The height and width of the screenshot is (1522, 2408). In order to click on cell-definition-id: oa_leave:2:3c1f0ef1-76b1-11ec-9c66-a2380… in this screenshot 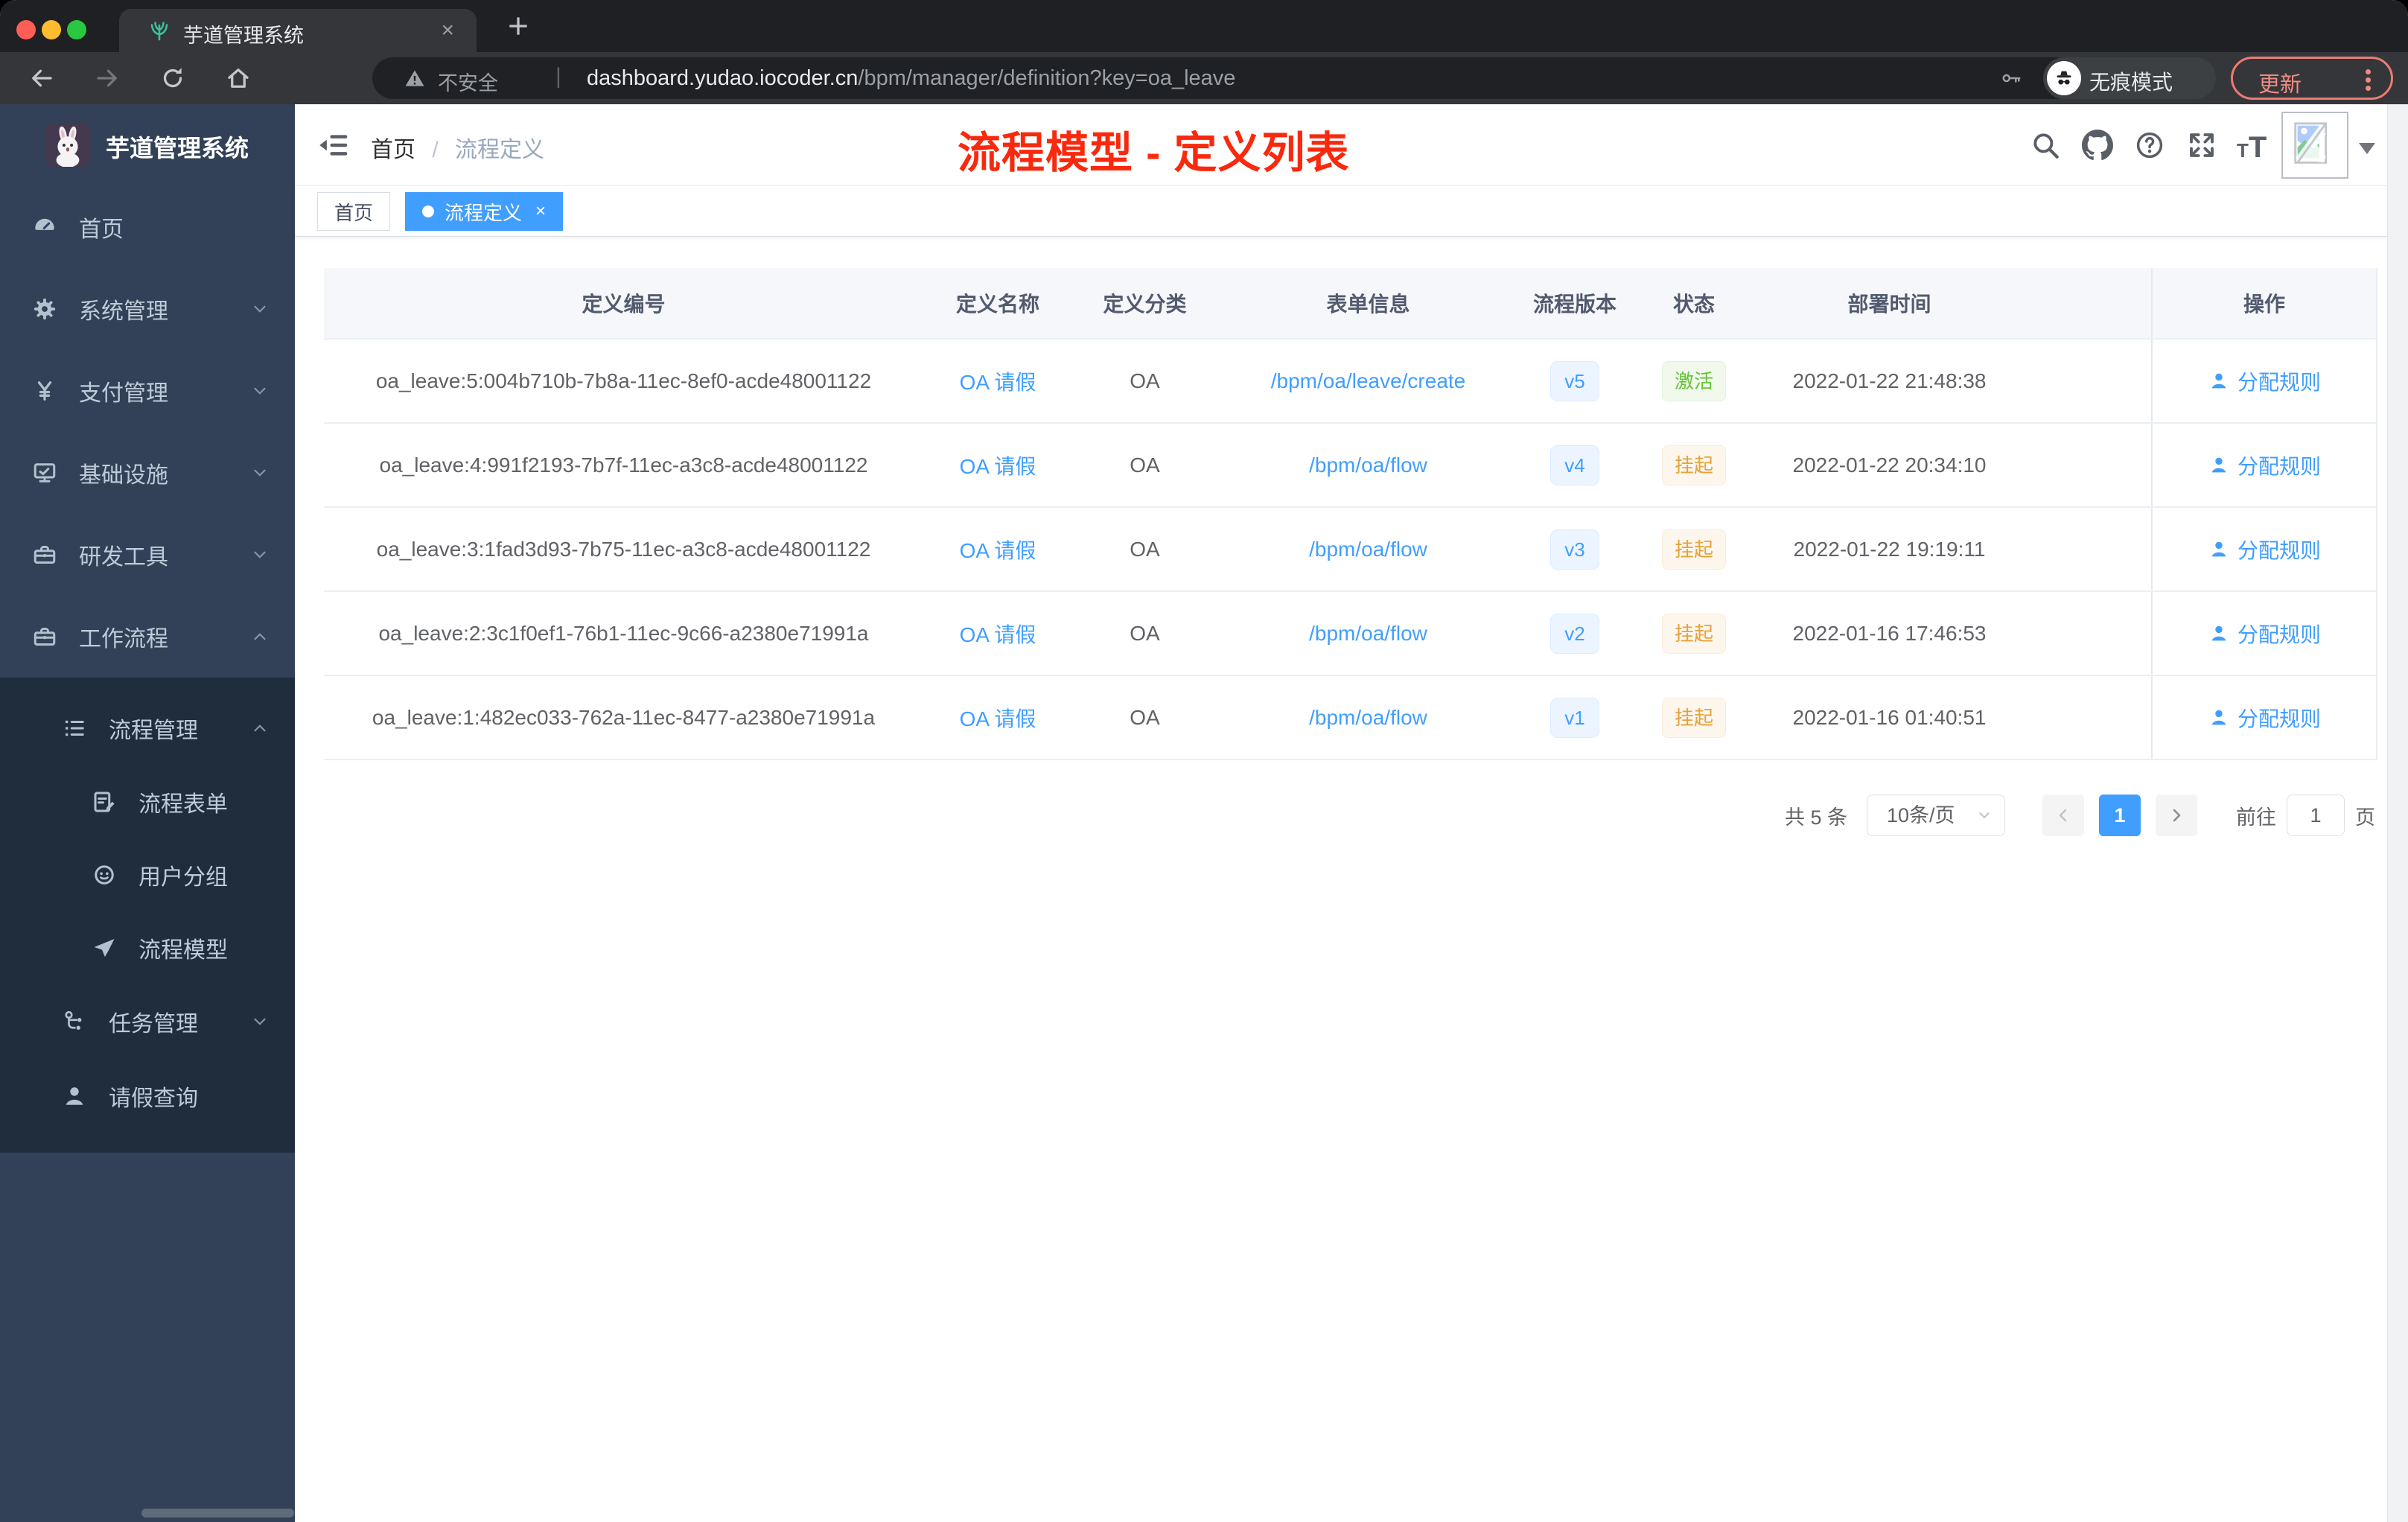, I will do `click(623, 633)`.